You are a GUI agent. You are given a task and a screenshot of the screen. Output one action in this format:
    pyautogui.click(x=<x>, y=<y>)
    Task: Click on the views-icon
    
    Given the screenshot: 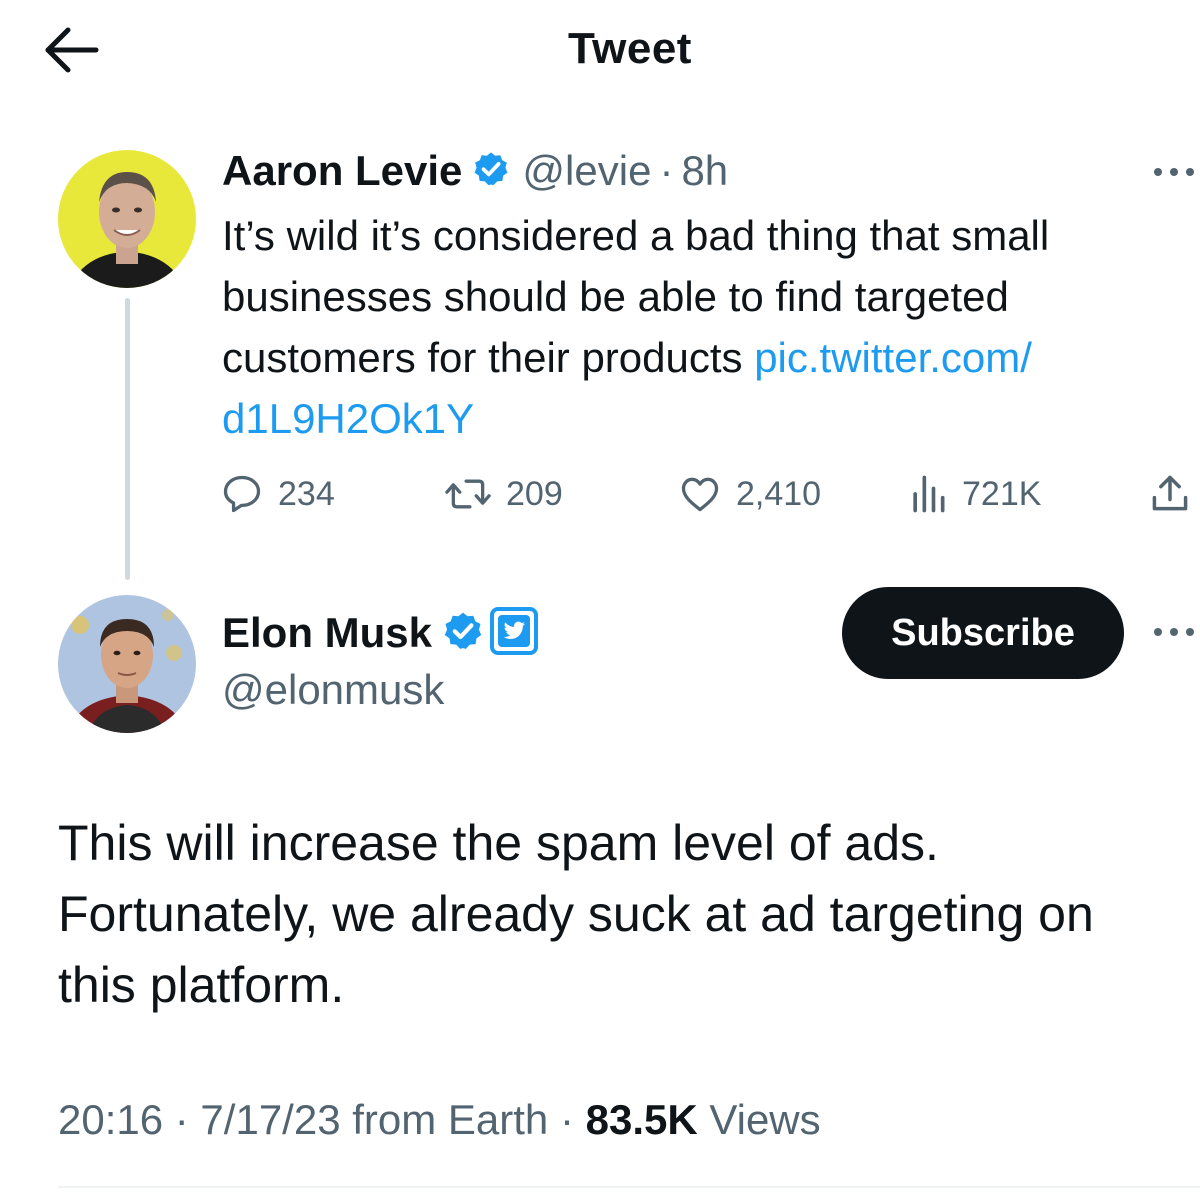 What is the action you would take?
    pyautogui.click(x=929, y=494)
    